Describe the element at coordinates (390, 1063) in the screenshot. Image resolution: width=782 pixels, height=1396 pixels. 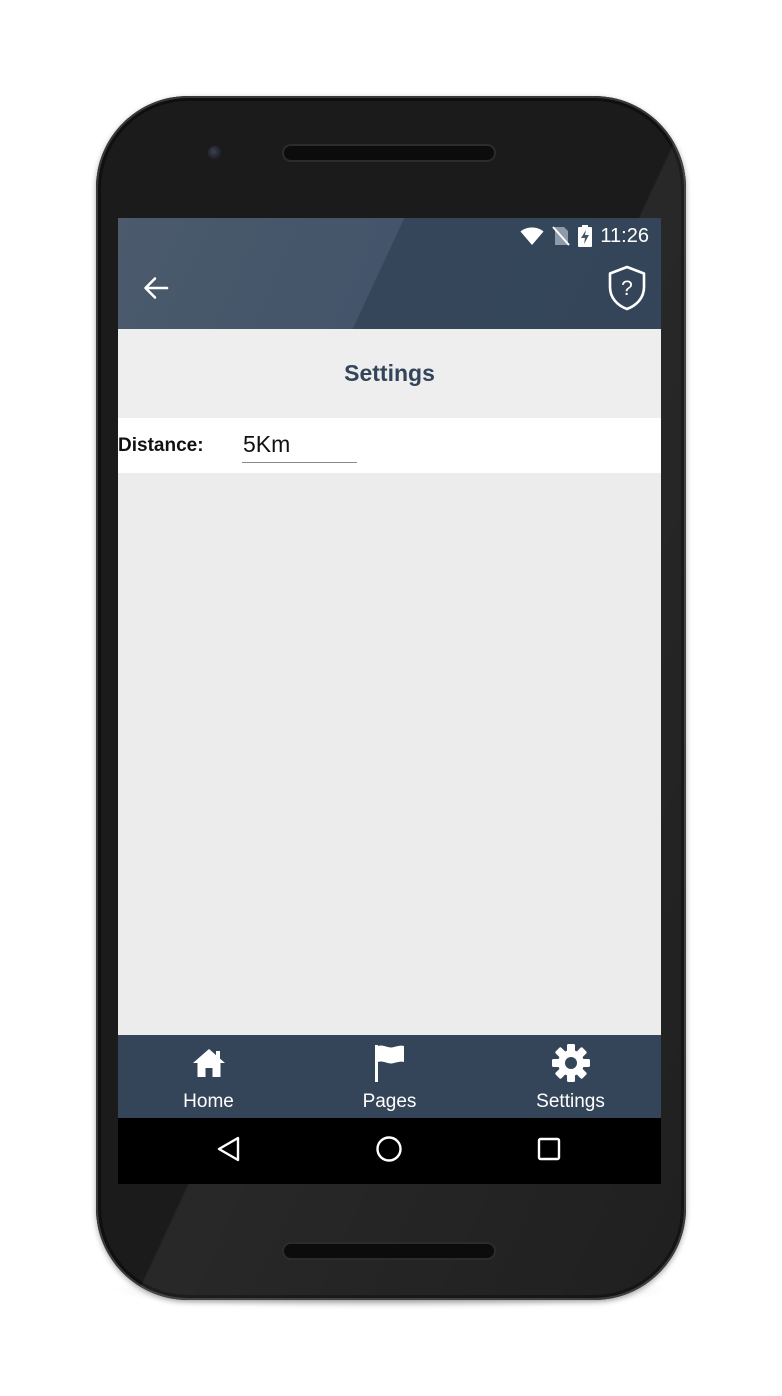
I see `flag-icon` at that location.